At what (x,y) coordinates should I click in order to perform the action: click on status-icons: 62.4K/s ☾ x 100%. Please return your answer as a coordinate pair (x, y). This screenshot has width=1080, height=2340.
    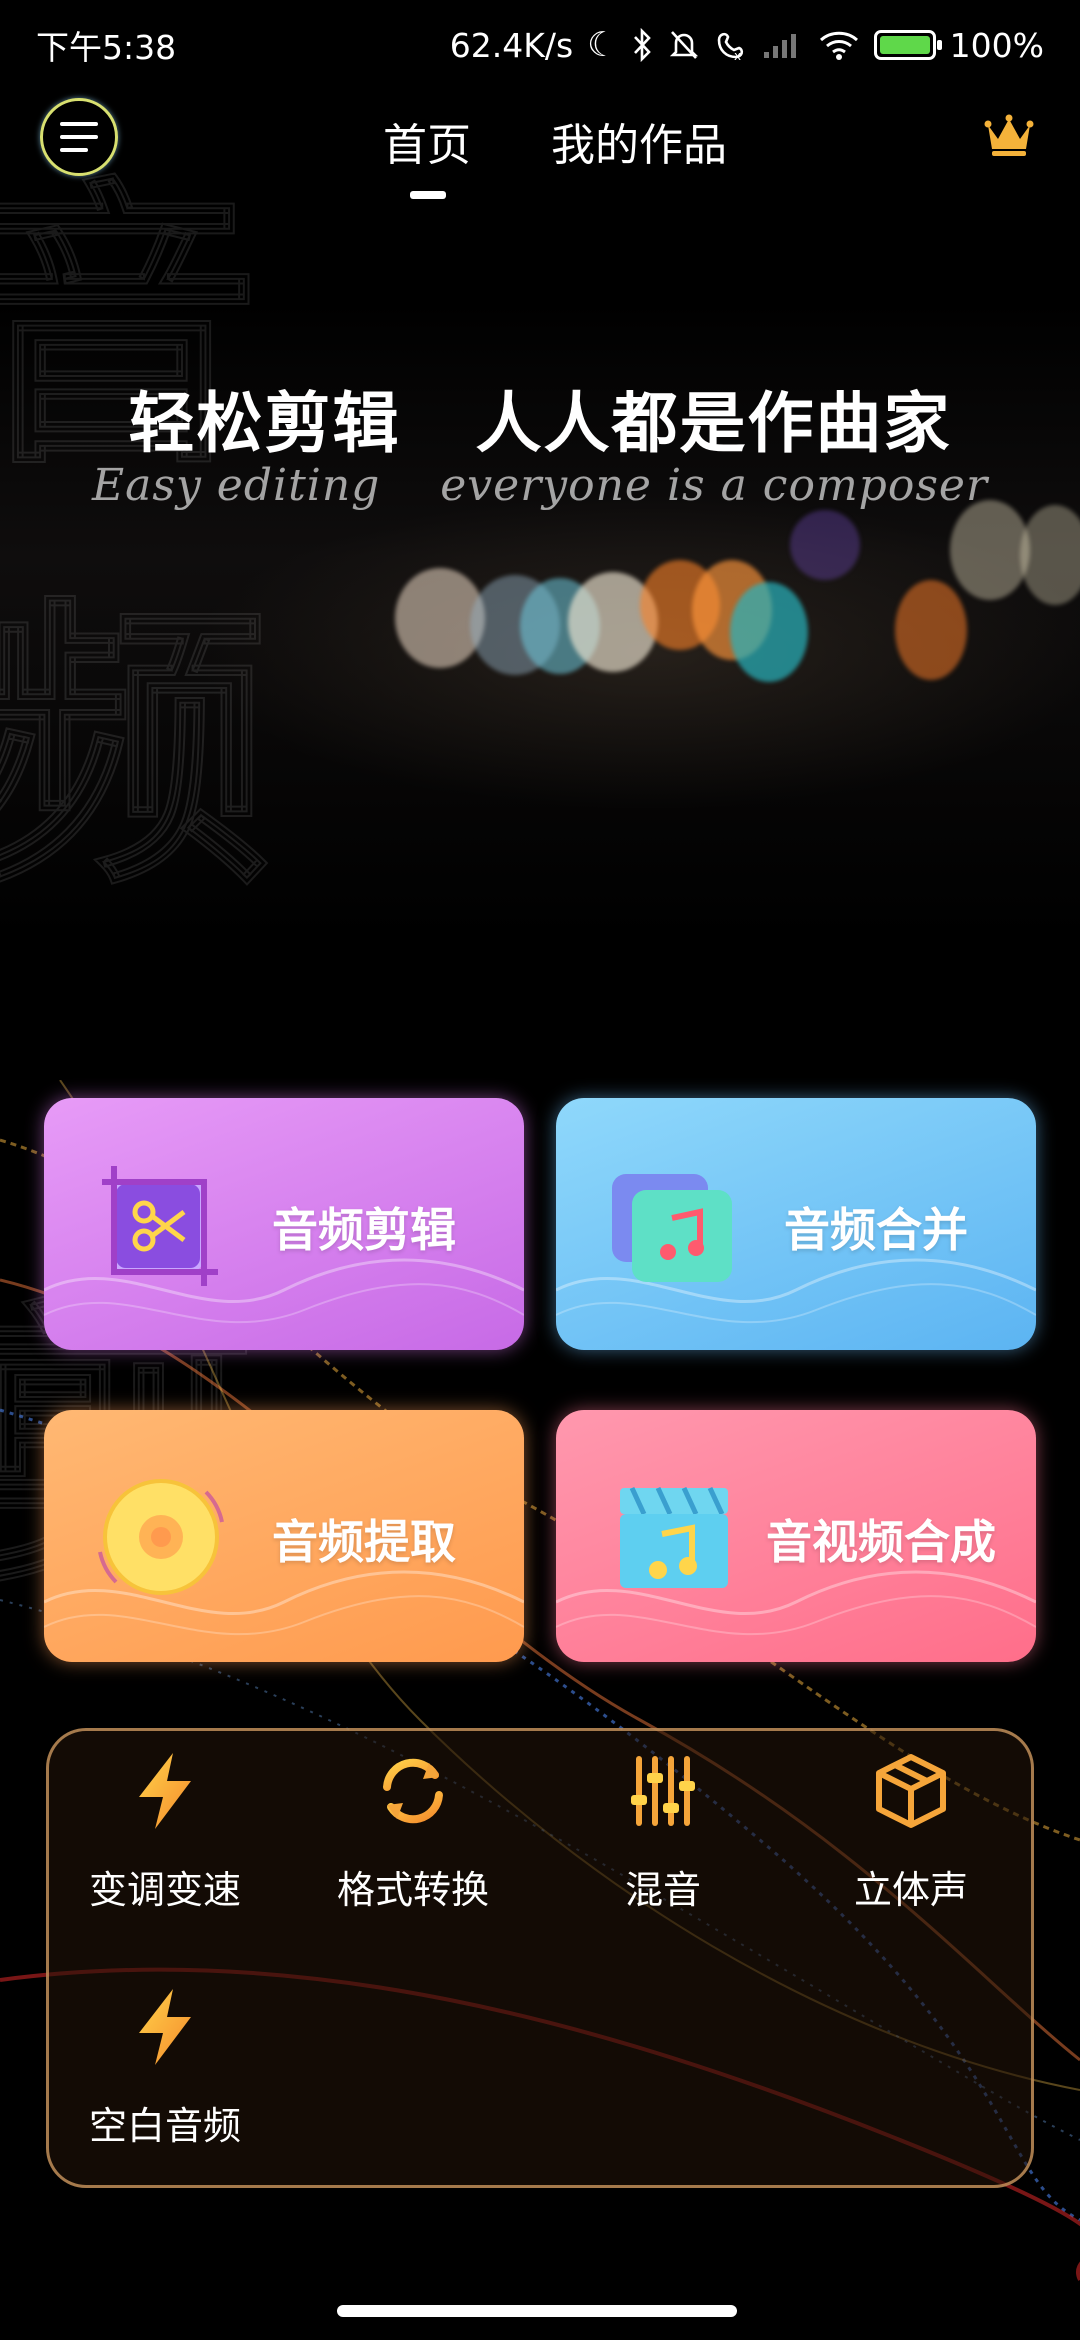
    Looking at the image, I should click on (747, 45).